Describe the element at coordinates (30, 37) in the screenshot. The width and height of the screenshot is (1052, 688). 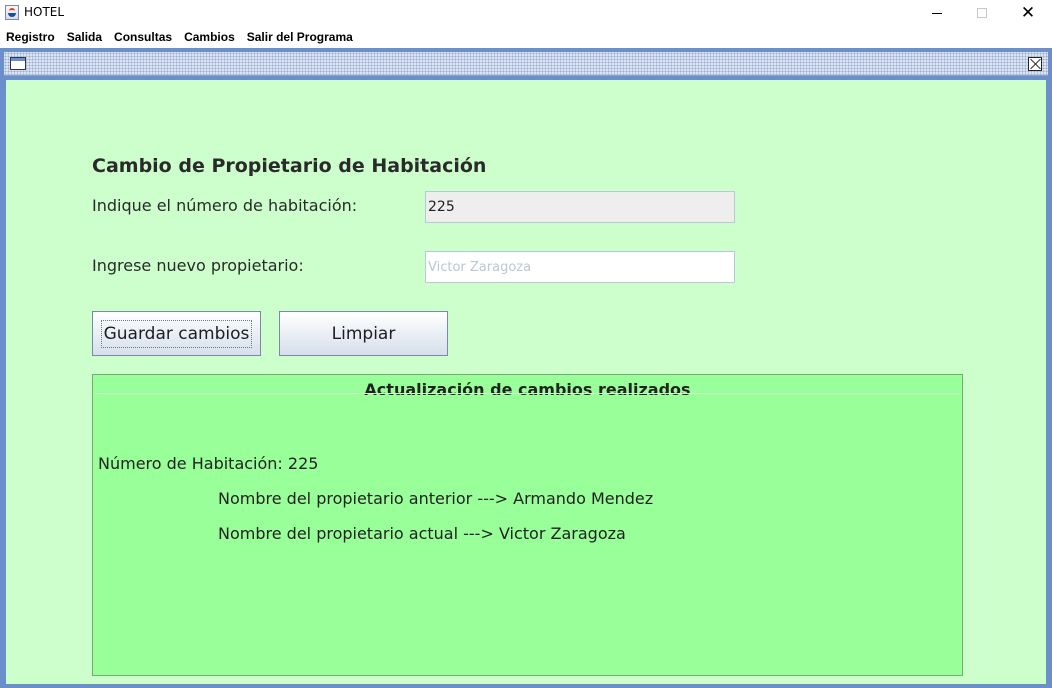
I see `menu-registro: Registro` at that location.